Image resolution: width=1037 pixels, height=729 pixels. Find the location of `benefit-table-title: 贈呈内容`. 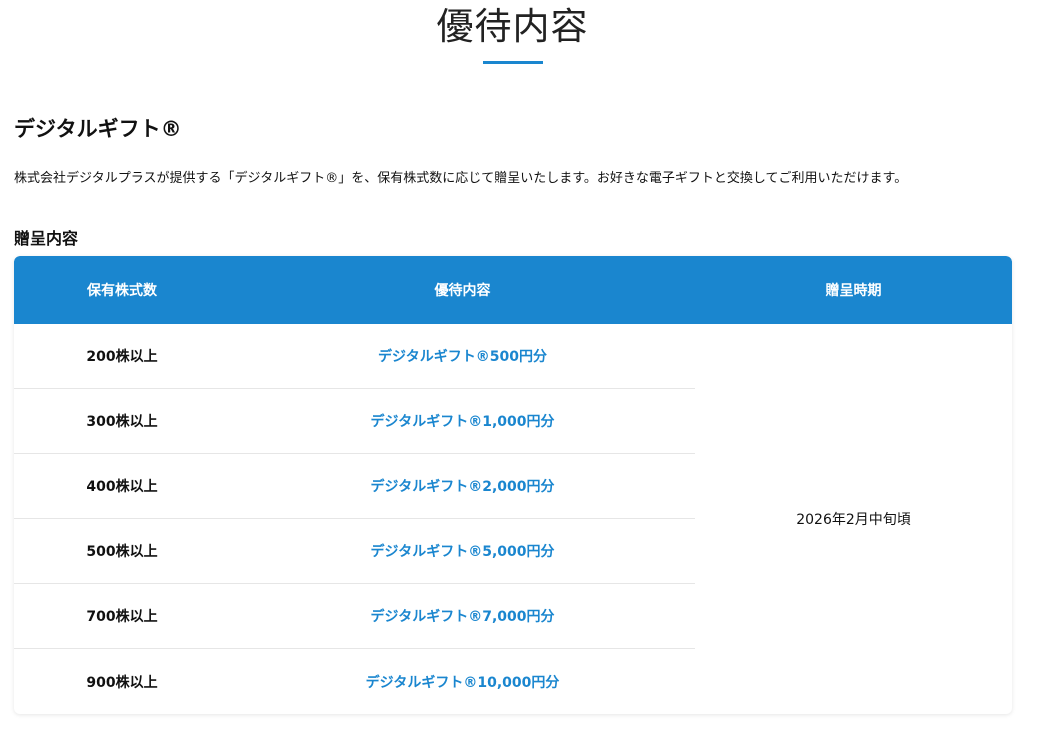

benefit-table-title: 贈呈内容 is located at coordinates (46, 238).